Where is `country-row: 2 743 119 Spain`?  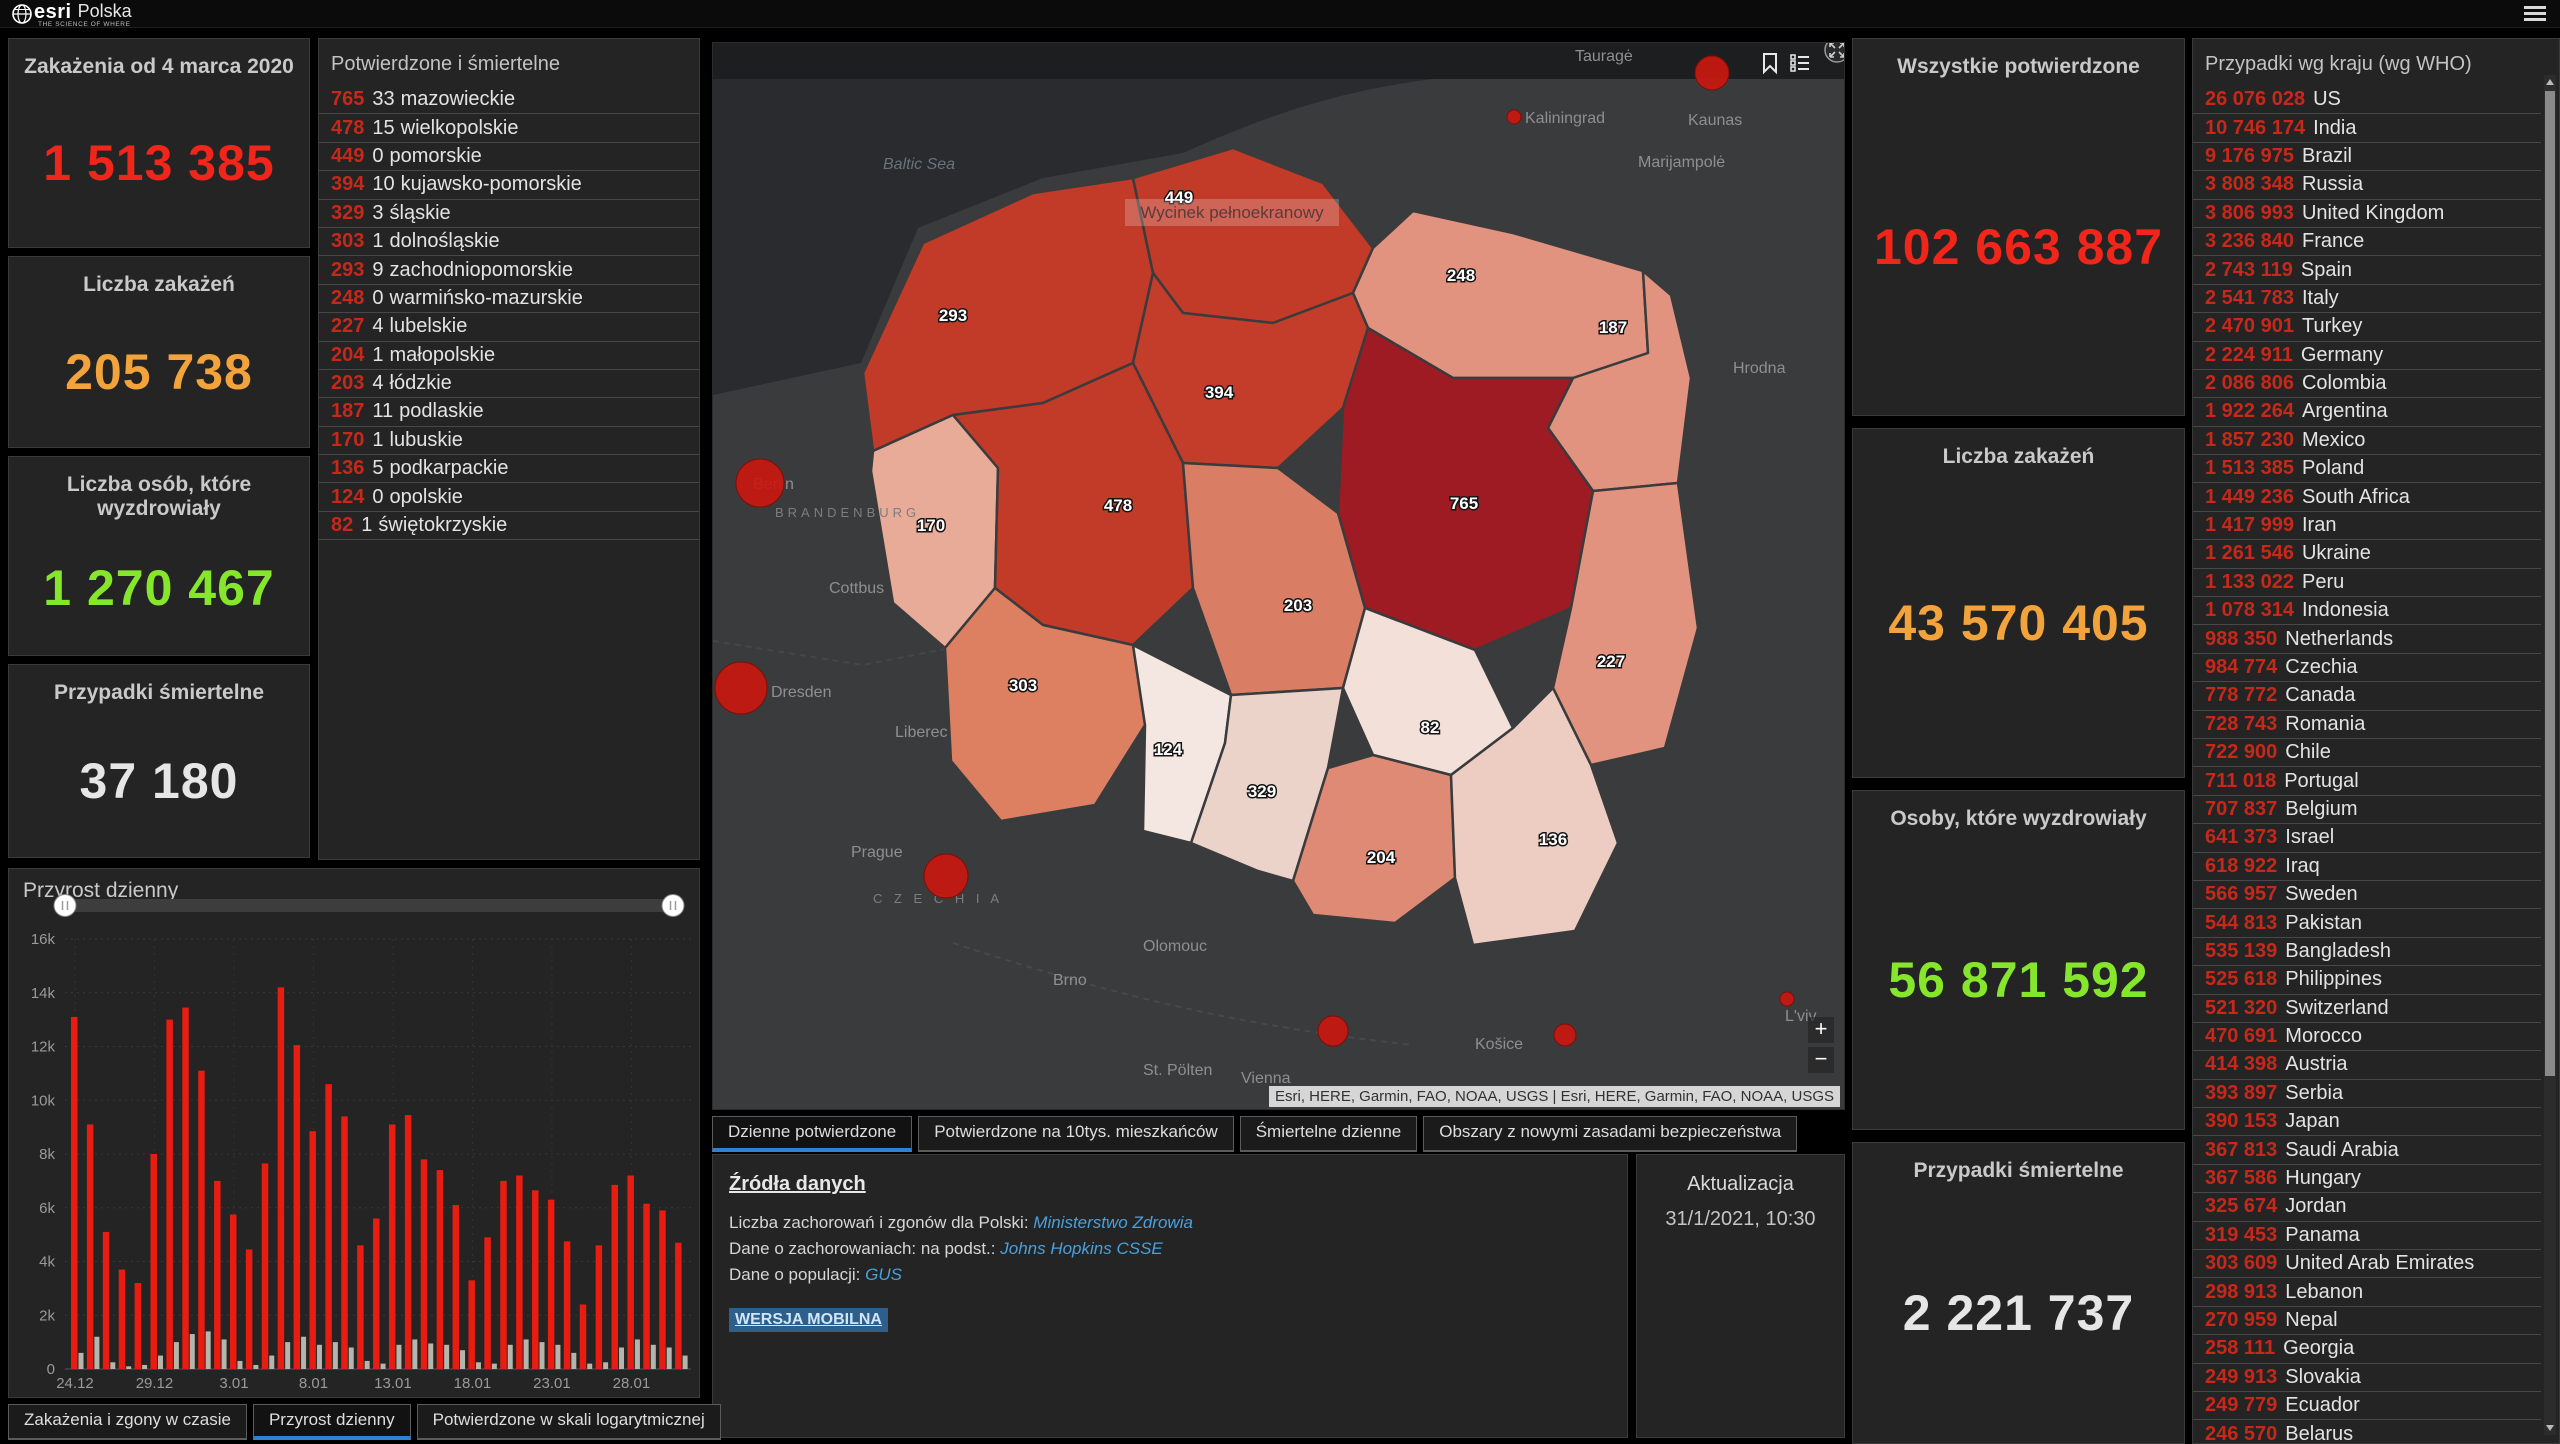 country-row: 2 743 119 Spain is located at coordinates (2367, 270).